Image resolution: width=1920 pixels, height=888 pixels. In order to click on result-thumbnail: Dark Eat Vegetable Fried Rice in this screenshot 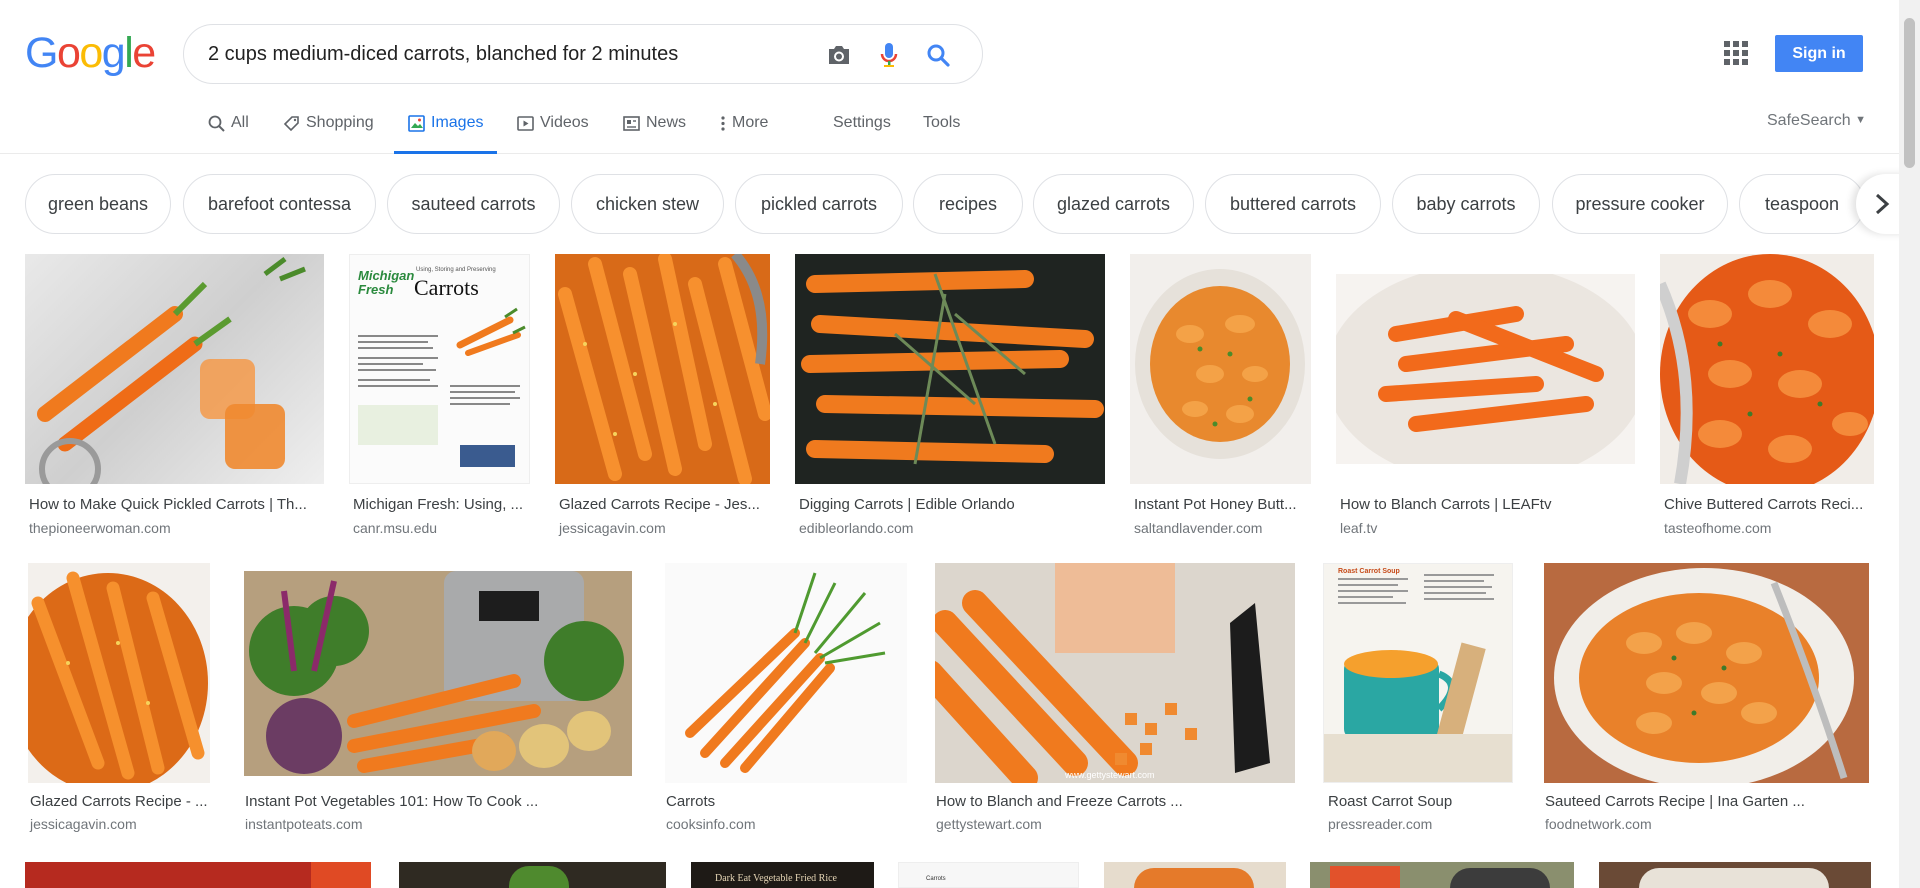, I will do `click(782, 875)`.